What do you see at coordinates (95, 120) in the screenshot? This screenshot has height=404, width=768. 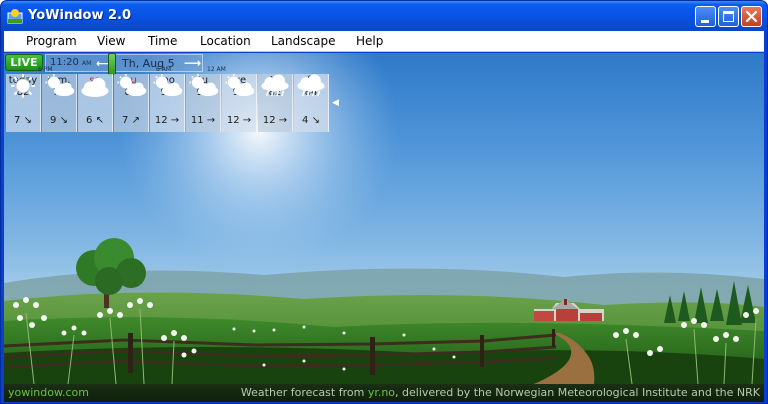 I see `forecast-wind: 6 ↖` at bounding box center [95, 120].